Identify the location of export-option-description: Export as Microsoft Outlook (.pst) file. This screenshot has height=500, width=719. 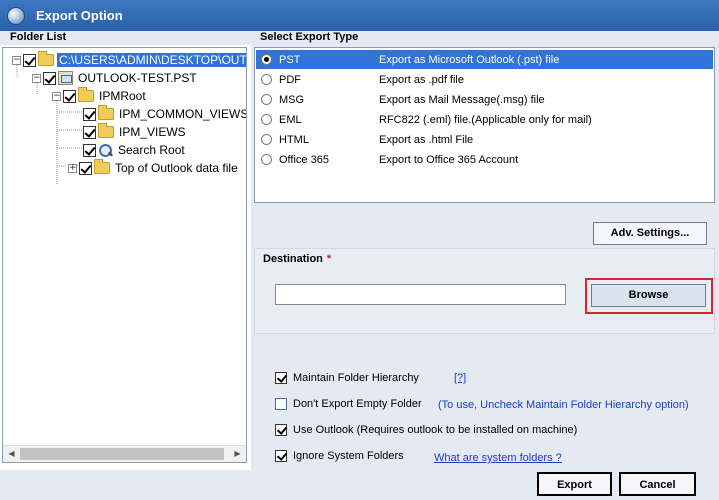
(469, 59).